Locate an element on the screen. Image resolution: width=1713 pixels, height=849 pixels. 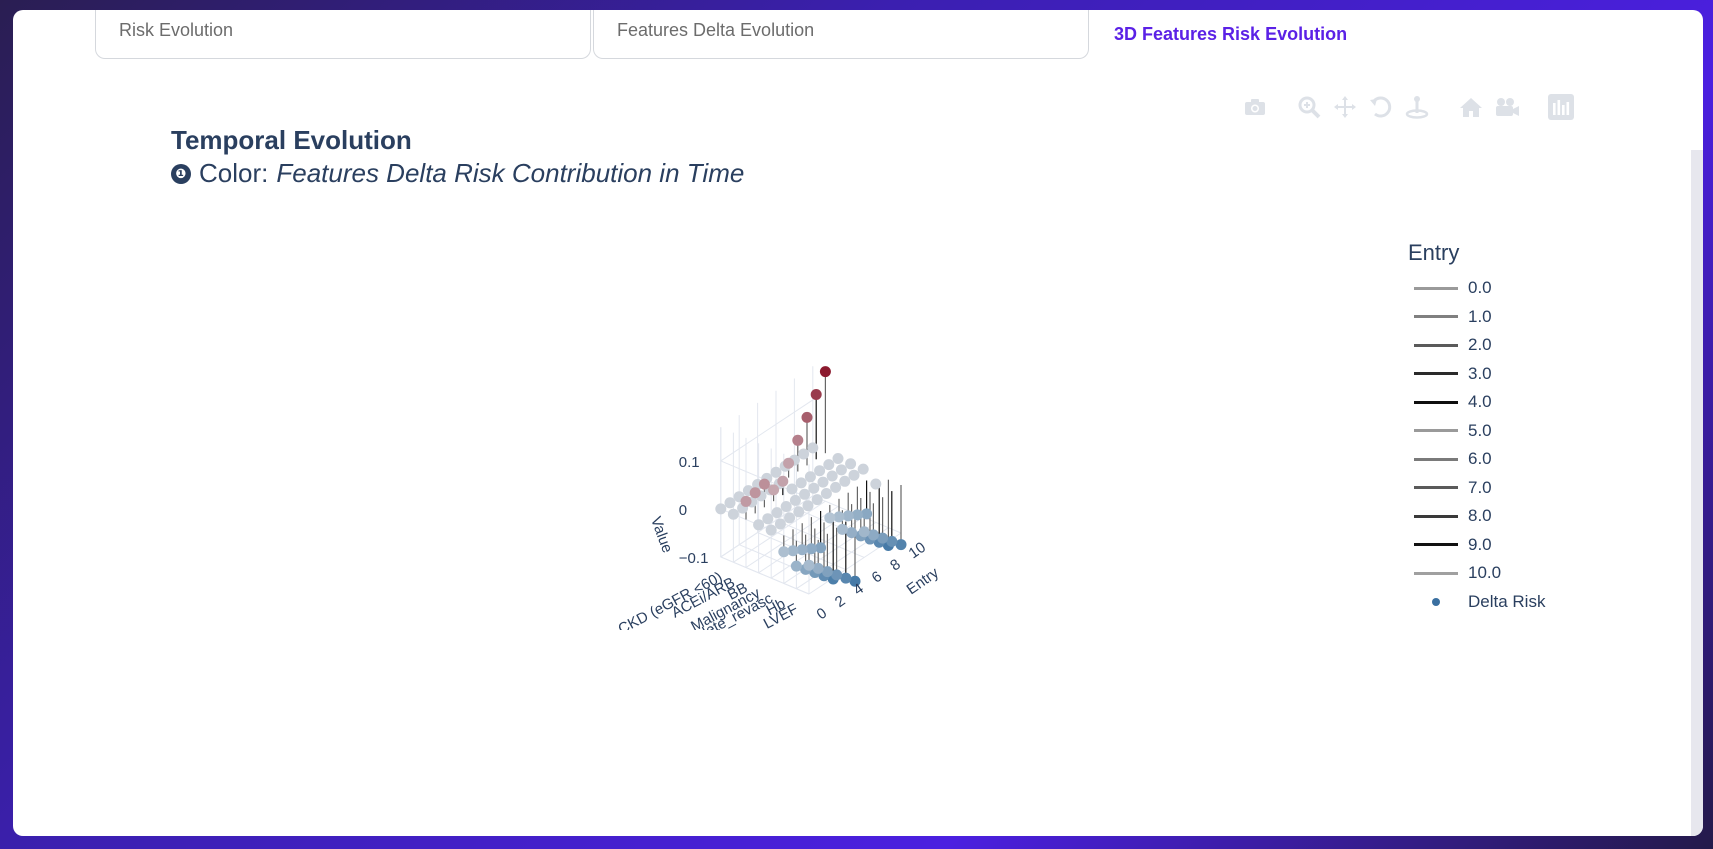
x-tick-label: 10 is located at coordinates (917, 550).